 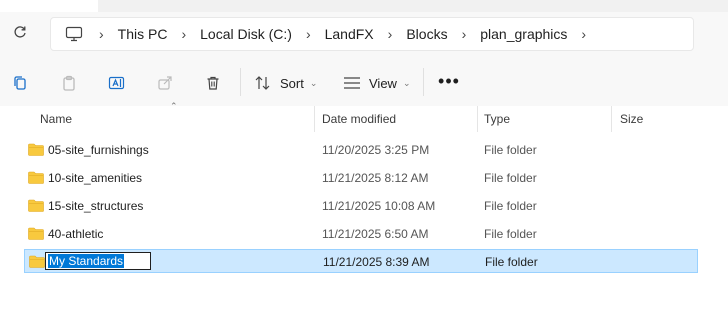 I want to click on file-date: 11/20/2025 3:25 PM, so click(x=376, y=150).